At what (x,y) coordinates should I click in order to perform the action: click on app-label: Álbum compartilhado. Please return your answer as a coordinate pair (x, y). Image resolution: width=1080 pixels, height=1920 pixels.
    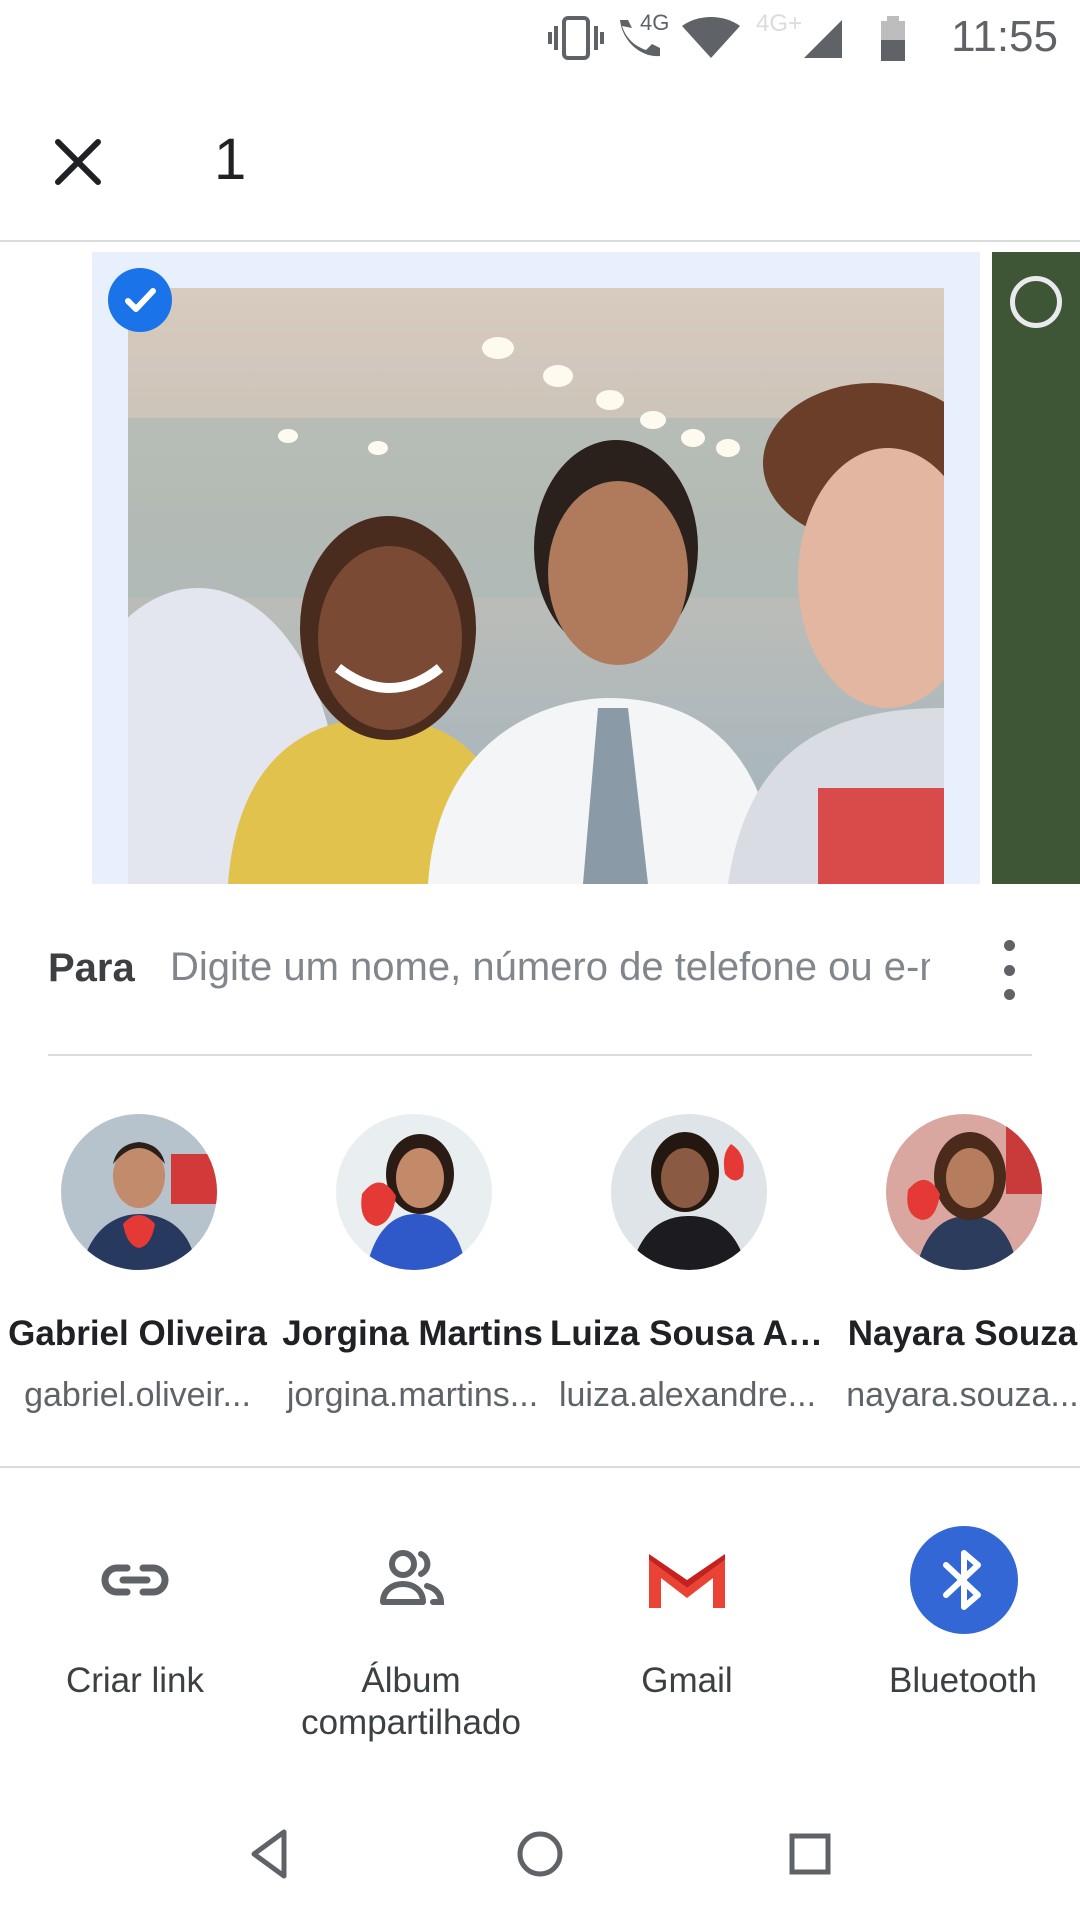
    Looking at the image, I should click on (411, 1701).